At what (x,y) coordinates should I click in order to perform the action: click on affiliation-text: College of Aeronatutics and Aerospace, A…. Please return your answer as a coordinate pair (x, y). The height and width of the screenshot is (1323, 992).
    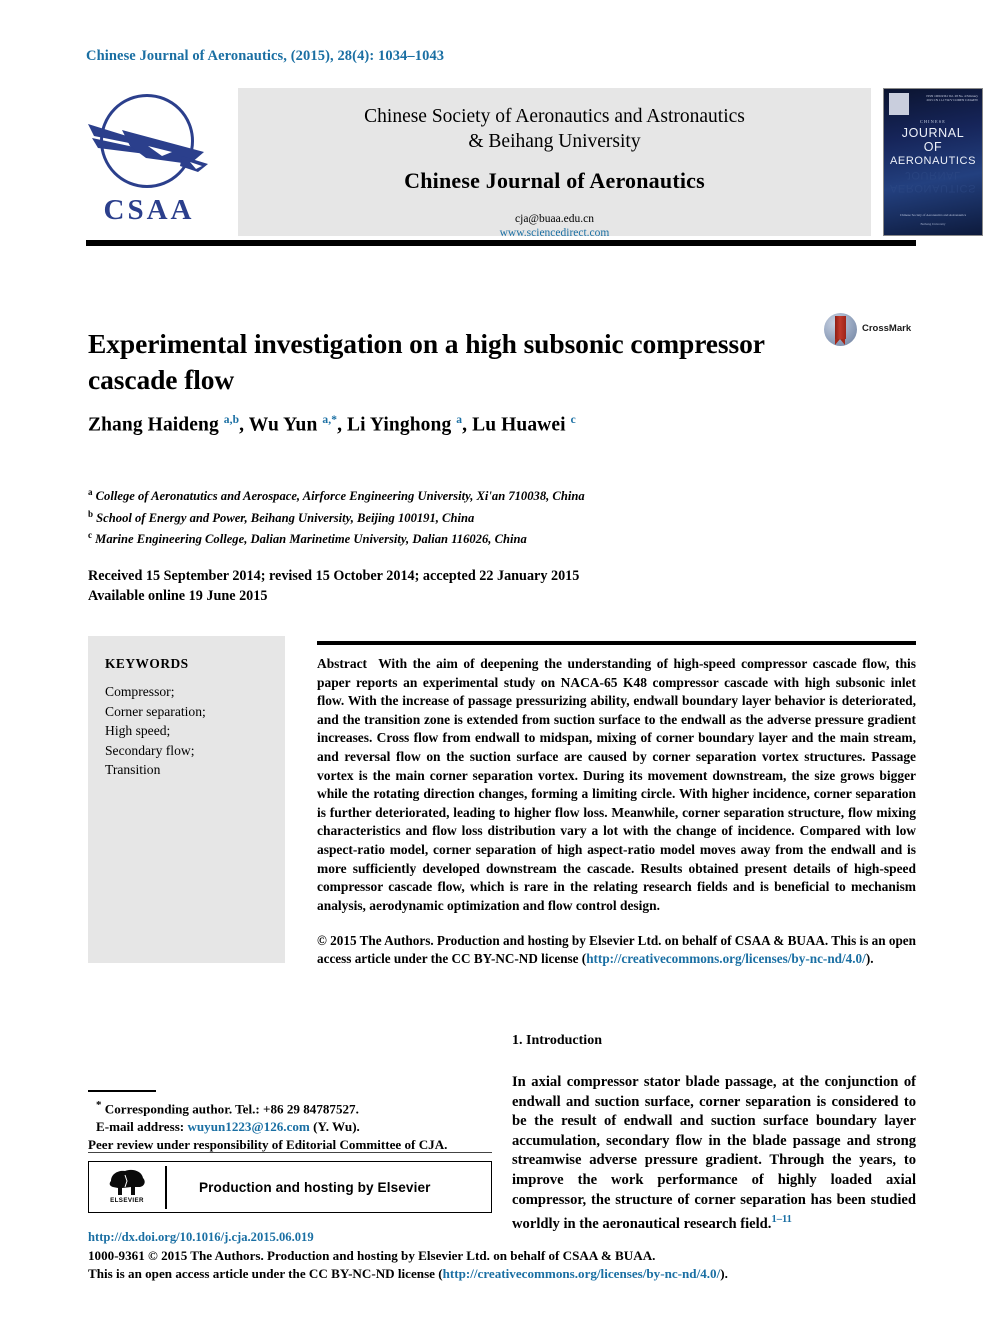
    Looking at the image, I should click on (340, 496).